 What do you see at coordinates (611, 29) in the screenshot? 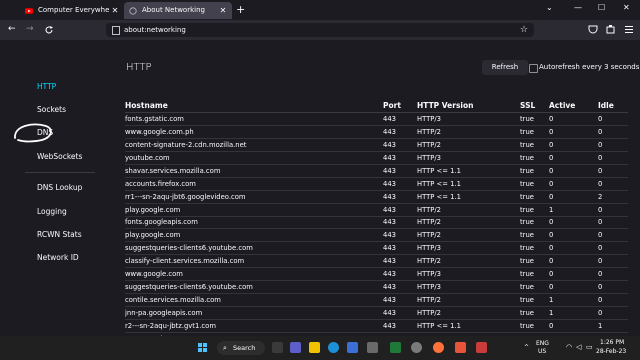
I see `extensions-icon` at bounding box center [611, 29].